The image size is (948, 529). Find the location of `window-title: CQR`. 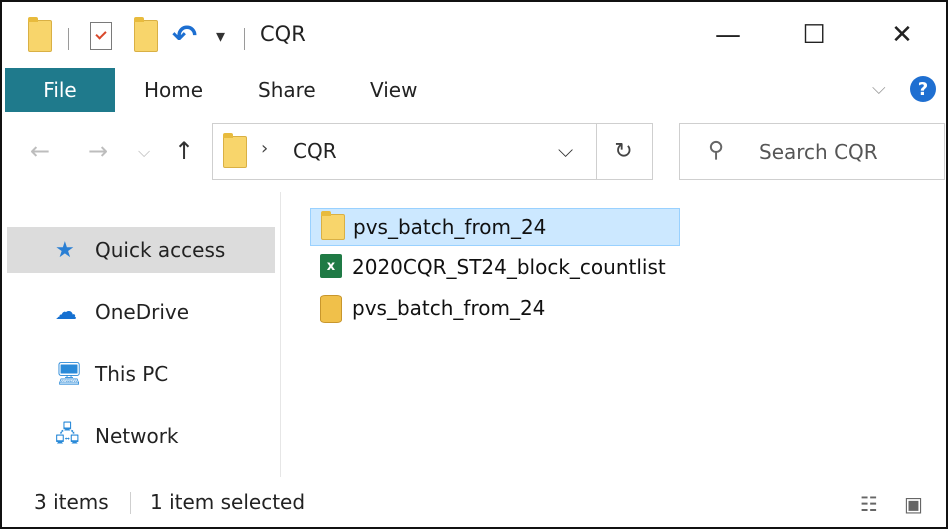

window-title: CQR is located at coordinates (283, 34).